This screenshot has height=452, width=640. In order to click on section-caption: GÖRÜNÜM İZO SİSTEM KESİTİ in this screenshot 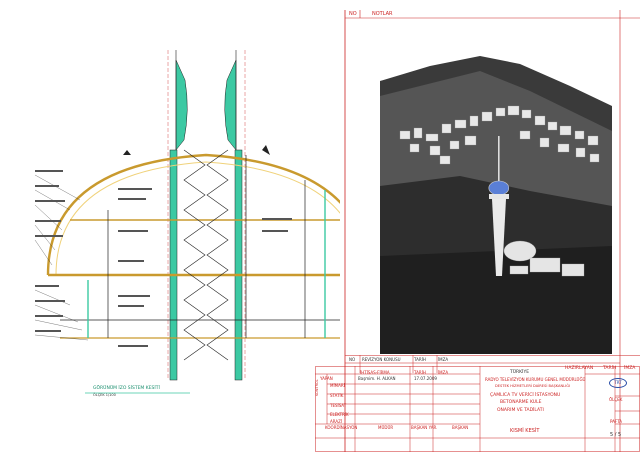, I will do `click(126, 388)`.